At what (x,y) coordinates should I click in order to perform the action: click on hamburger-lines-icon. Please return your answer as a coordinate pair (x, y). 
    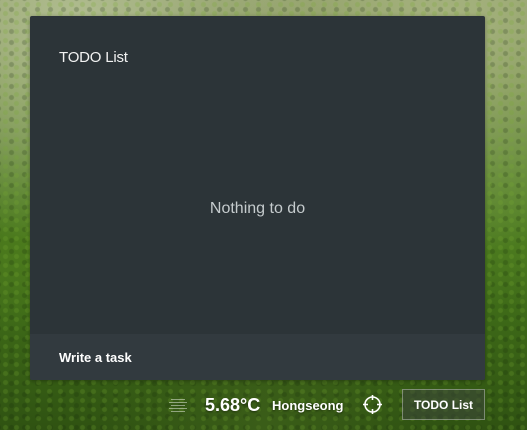
    Looking at the image, I should click on (178, 405).